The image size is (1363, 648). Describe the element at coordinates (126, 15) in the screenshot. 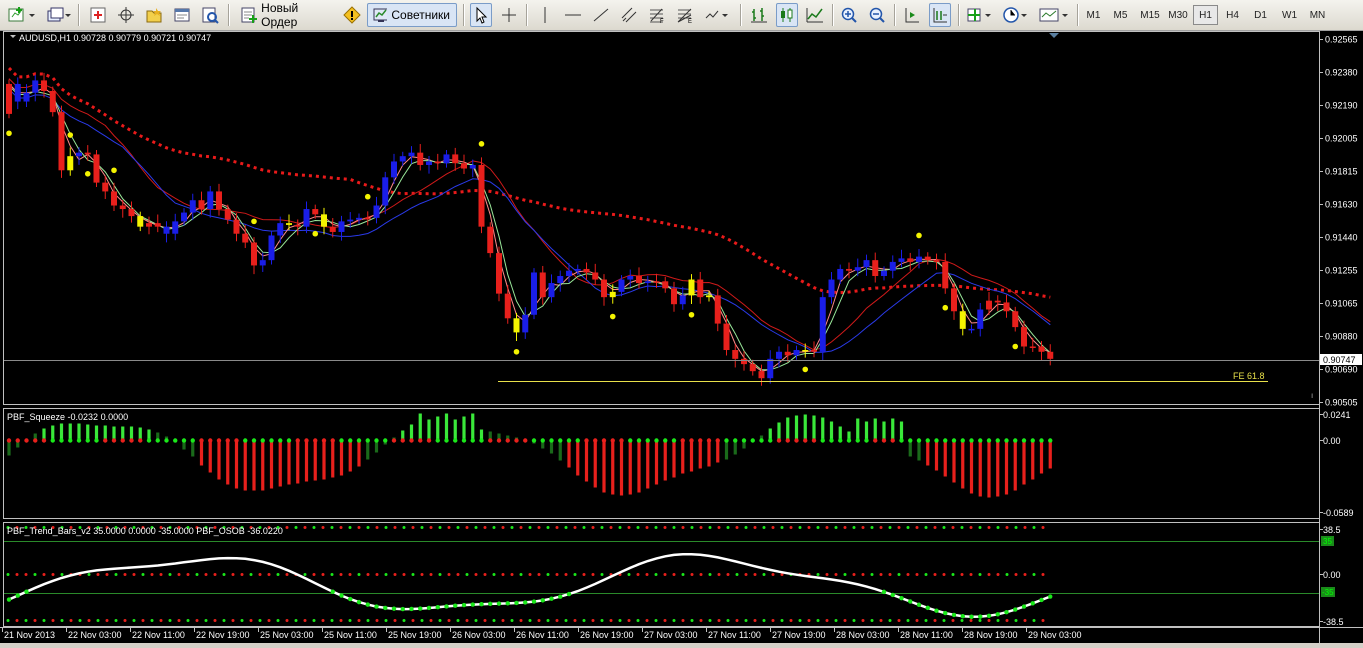

I see `crosshair-button` at that location.